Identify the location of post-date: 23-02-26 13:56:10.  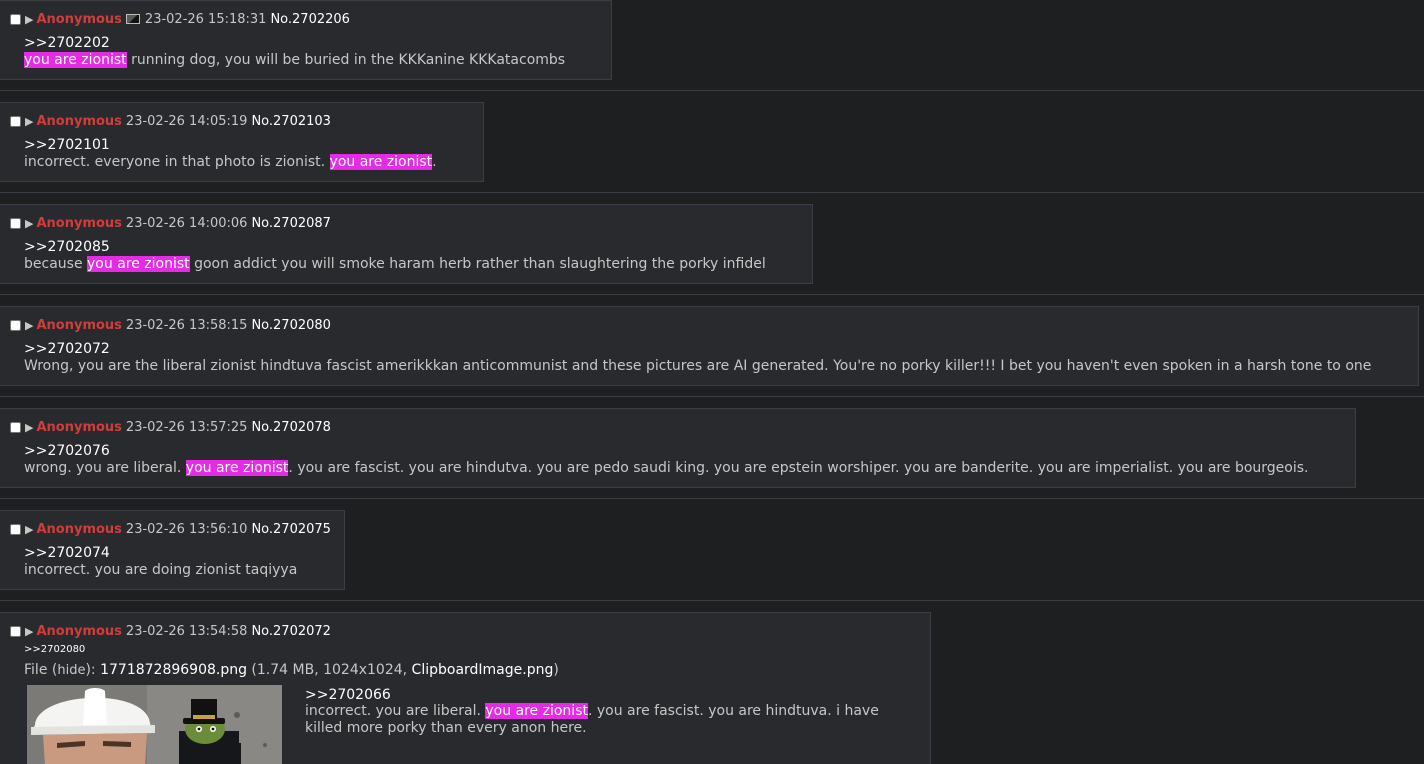
(186, 529).